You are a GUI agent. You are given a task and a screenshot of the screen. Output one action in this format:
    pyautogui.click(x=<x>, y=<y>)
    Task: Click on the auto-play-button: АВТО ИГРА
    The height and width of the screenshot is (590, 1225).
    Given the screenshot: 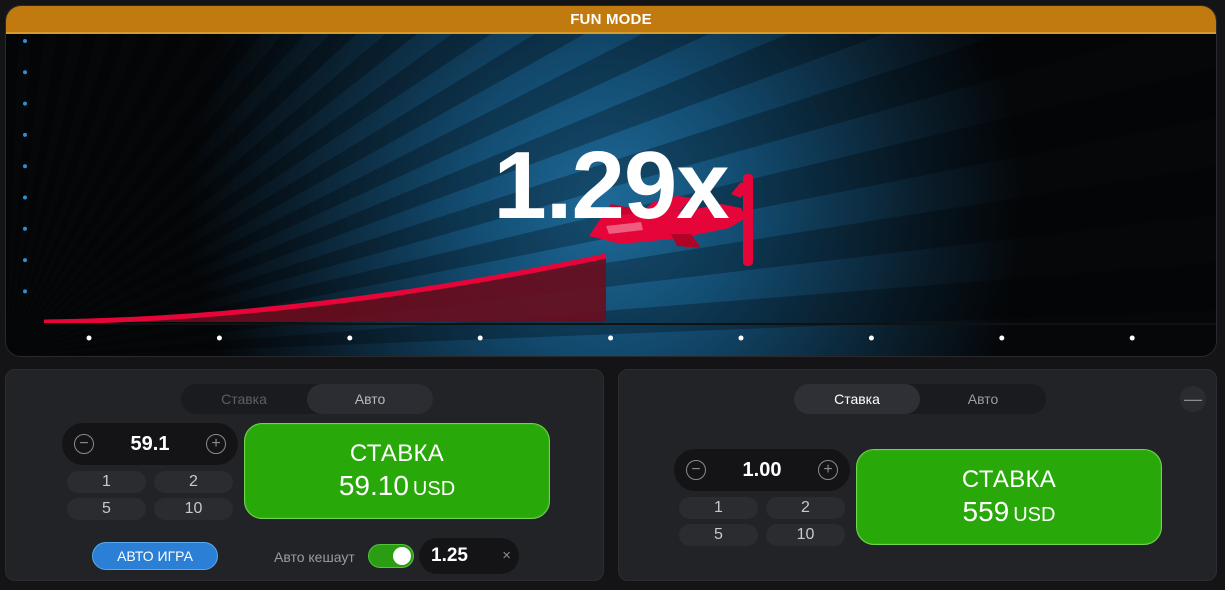 What is the action you would take?
    pyautogui.click(x=155, y=556)
    